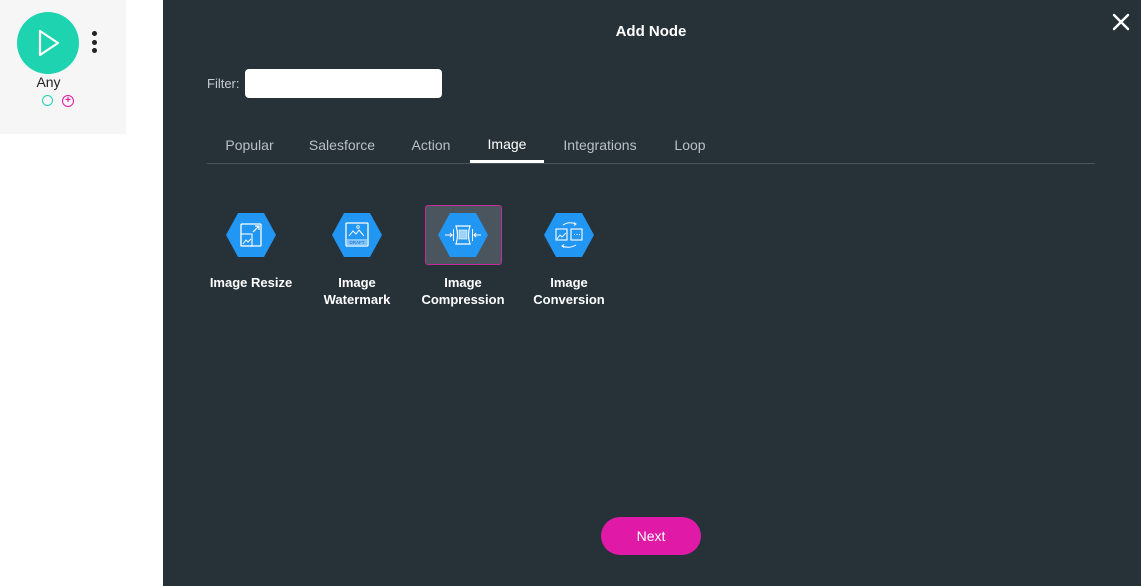 Image resolution: width=1141 pixels, height=586 pixels. I want to click on next-button: Next, so click(651, 536).